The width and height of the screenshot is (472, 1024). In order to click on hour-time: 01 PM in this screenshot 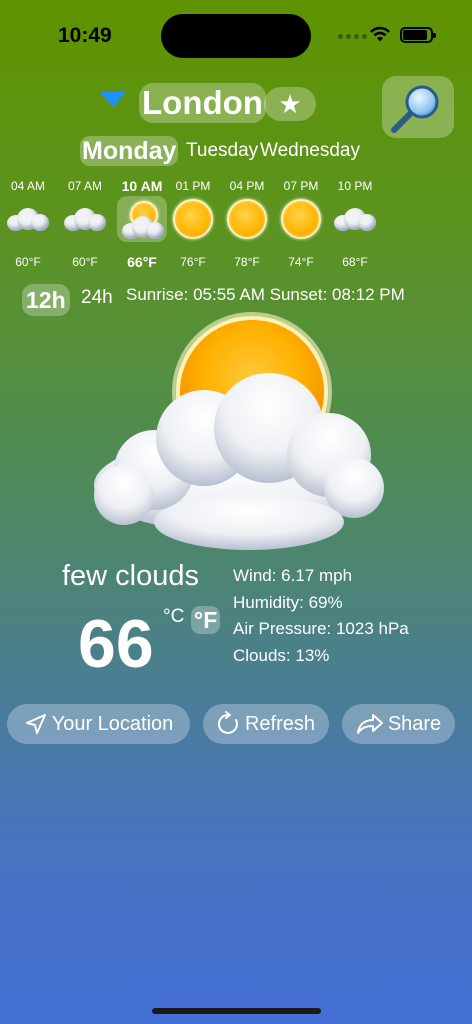, I will do `click(193, 186)`.